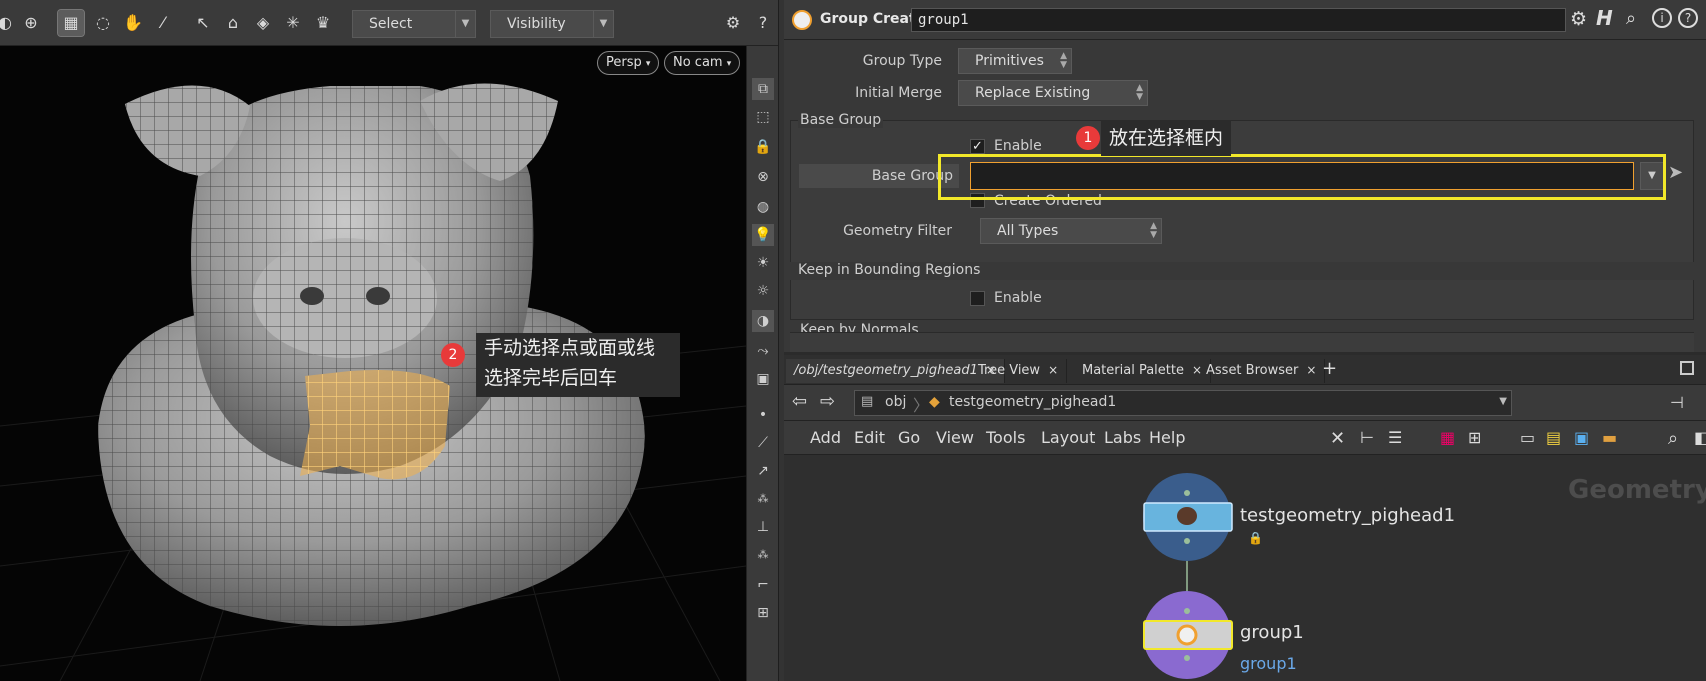 This screenshot has height=681, width=1706. I want to click on image-icon: ▣, so click(1581, 437).